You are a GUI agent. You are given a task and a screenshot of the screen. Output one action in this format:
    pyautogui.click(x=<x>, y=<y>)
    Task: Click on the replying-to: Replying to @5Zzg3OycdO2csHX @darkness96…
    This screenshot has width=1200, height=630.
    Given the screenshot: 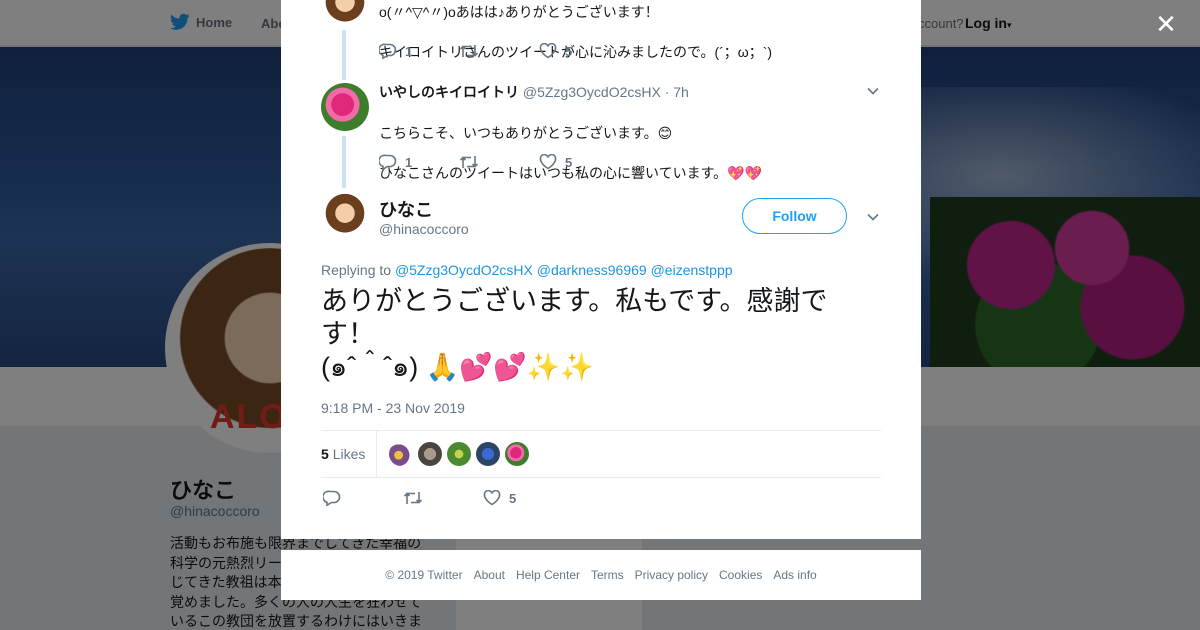 What is the action you would take?
    pyautogui.click(x=527, y=270)
    